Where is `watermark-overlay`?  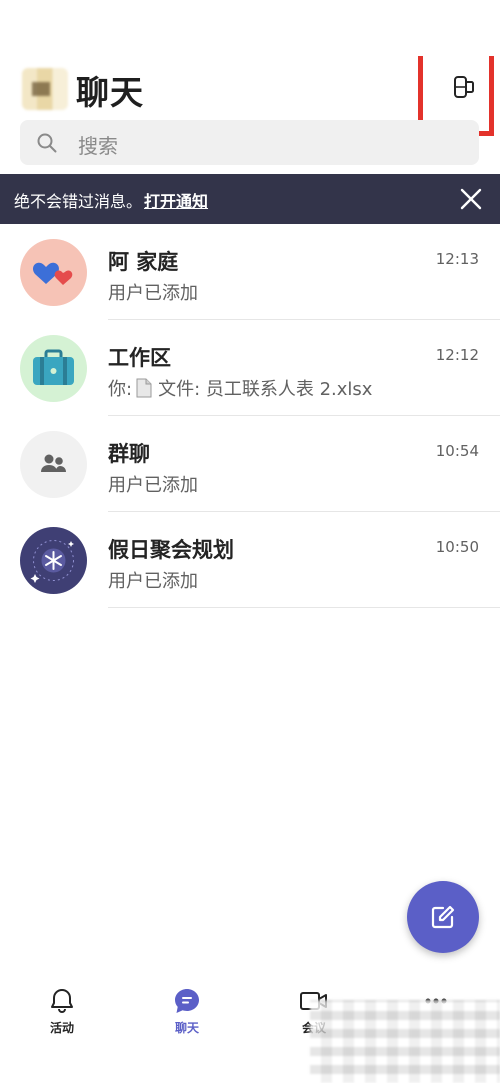
watermark-overlay is located at coordinates (405, 1041).